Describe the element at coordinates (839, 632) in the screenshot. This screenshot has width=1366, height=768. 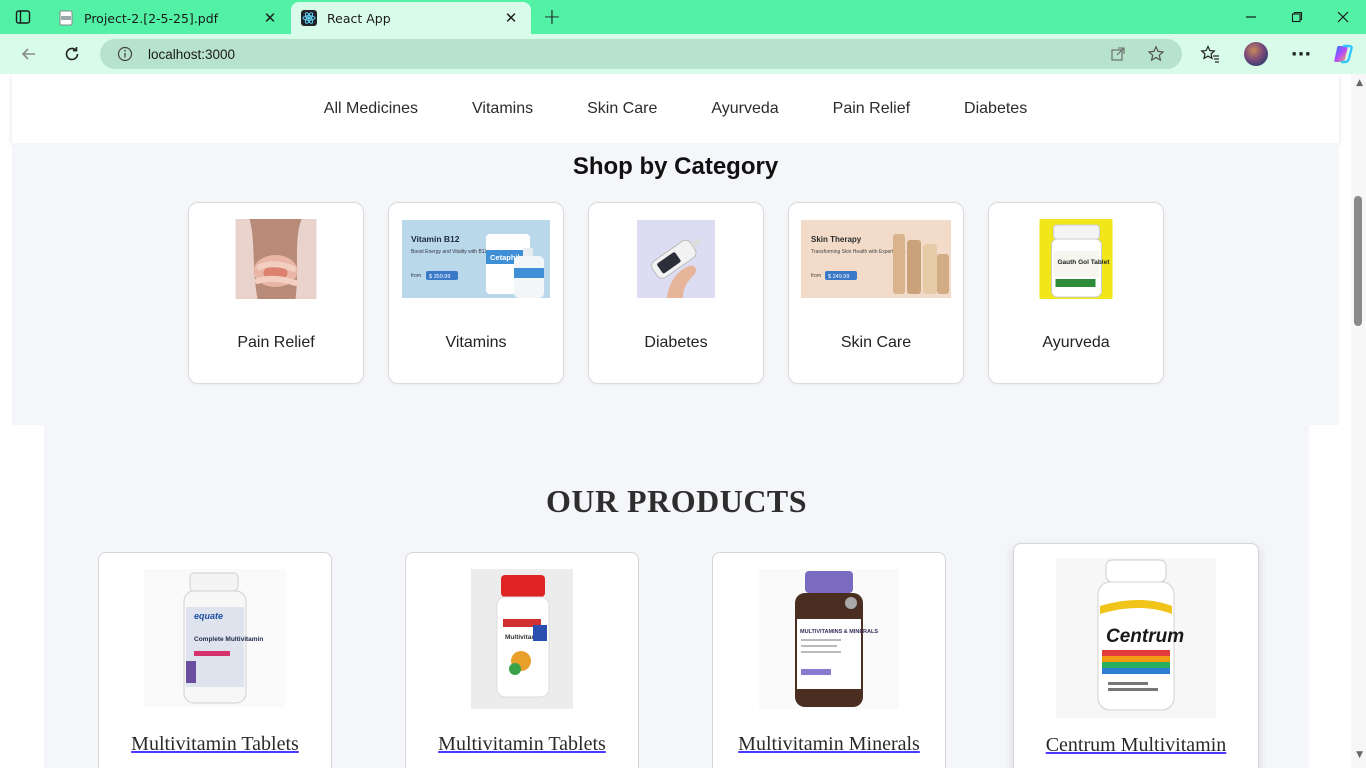
I see `multivitamins-label: MULTIVITAMINS & MINERALS` at that location.